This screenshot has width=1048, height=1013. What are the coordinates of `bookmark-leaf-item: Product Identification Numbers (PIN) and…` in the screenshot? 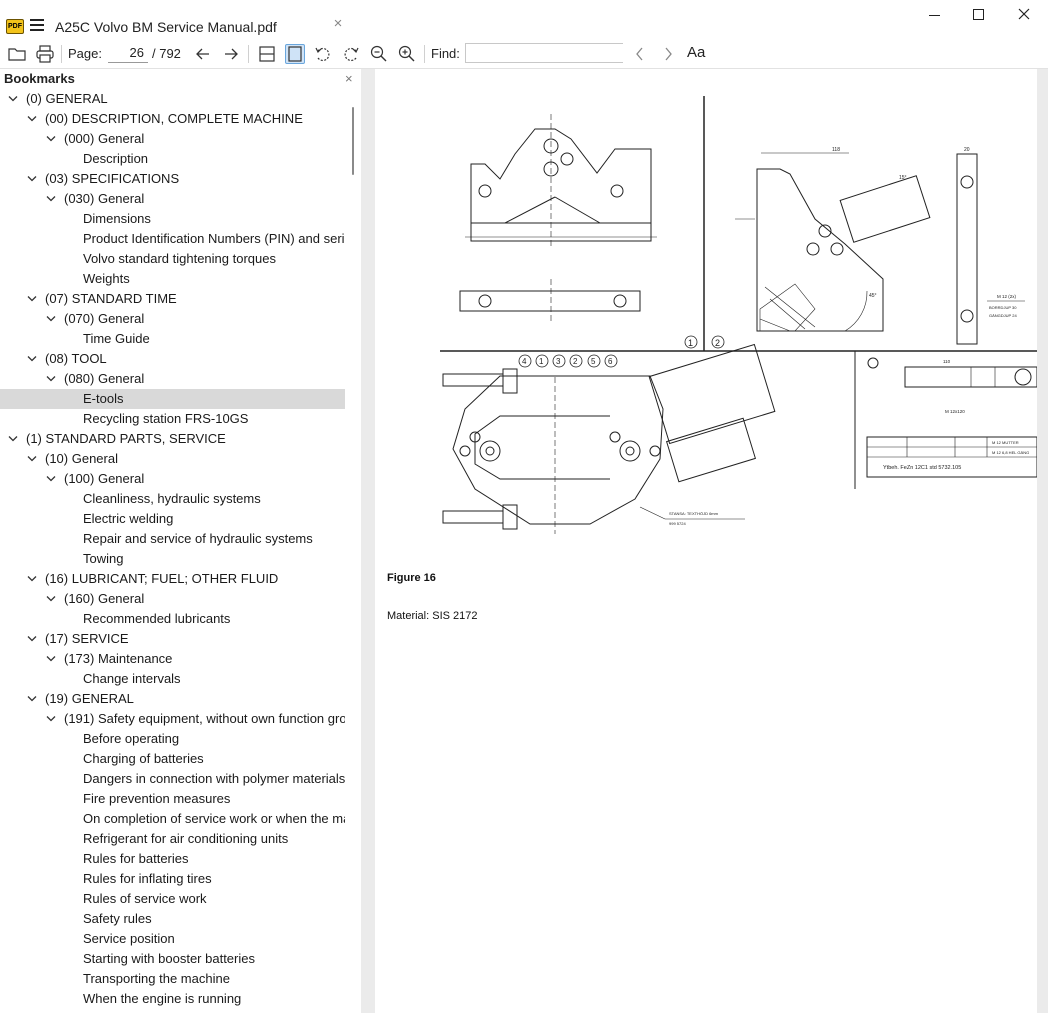 It's located at (172, 239).